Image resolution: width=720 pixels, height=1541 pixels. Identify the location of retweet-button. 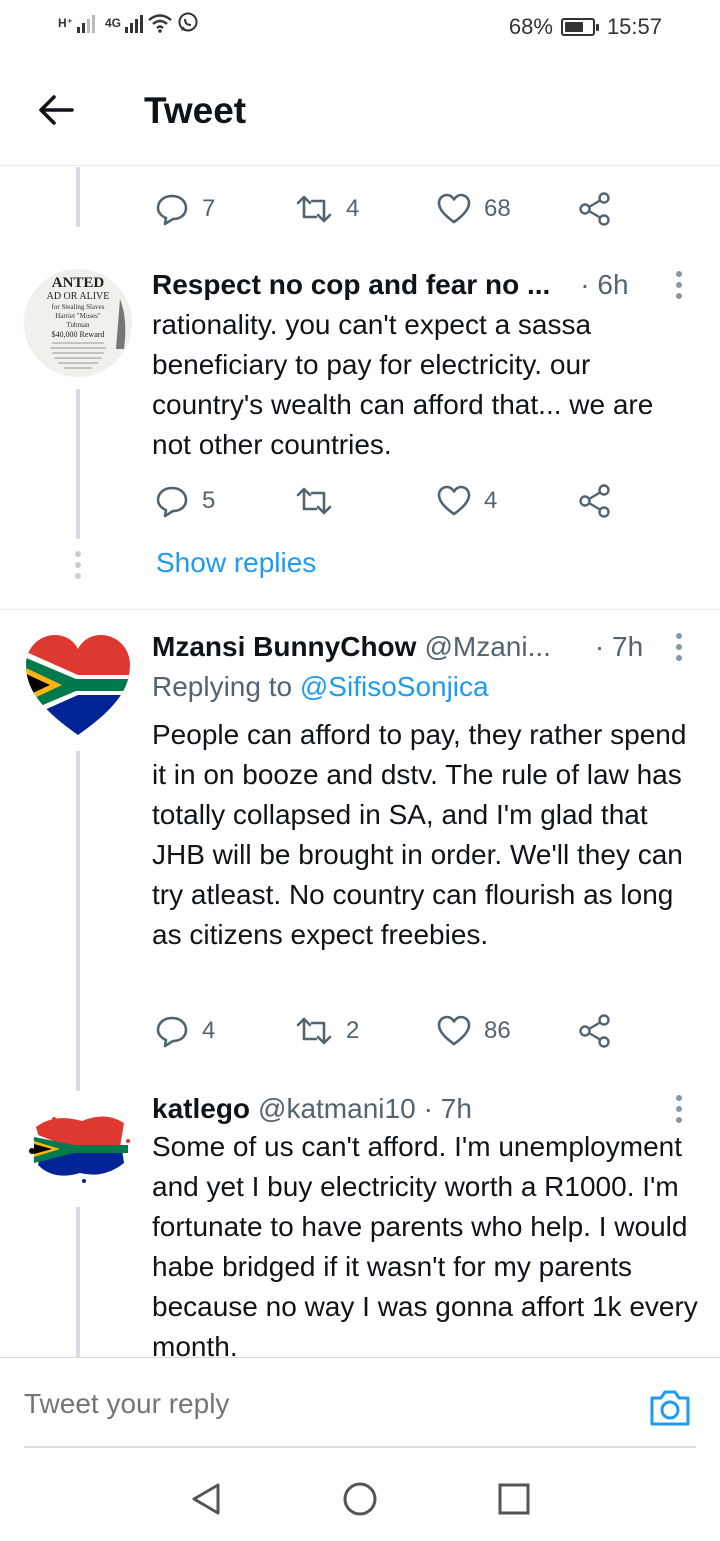
(320, 501).